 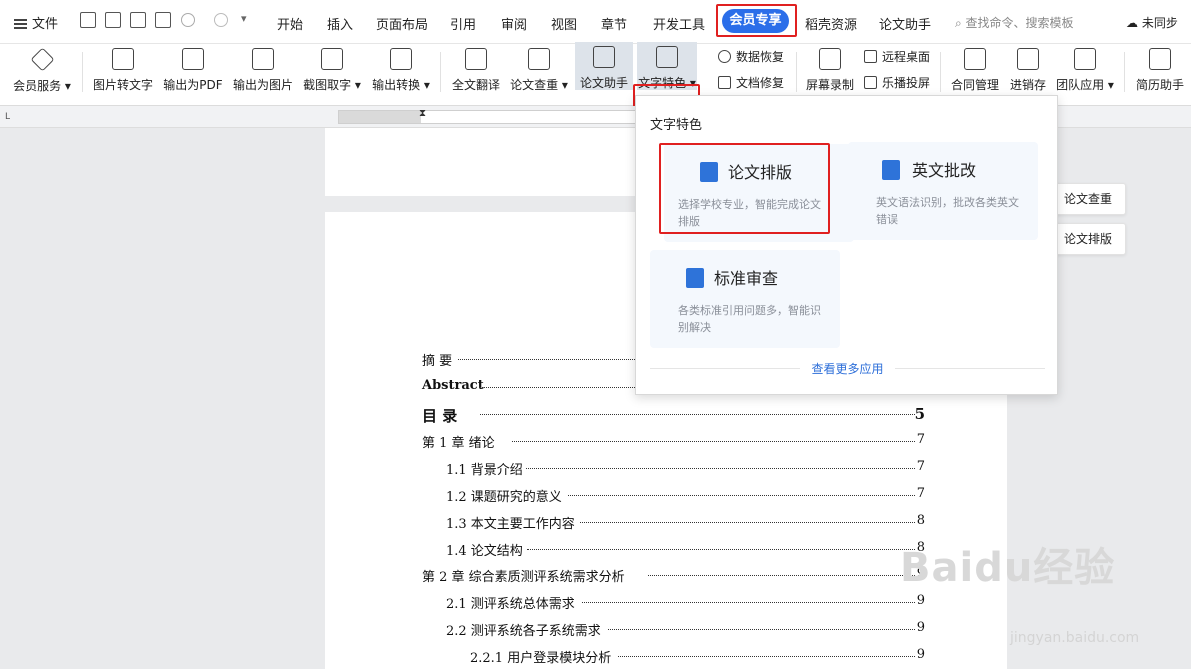 What do you see at coordinates (830, 70) in the screenshot?
I see `screen-record-button: 屏幕录制` at bounding box center [830, 70].